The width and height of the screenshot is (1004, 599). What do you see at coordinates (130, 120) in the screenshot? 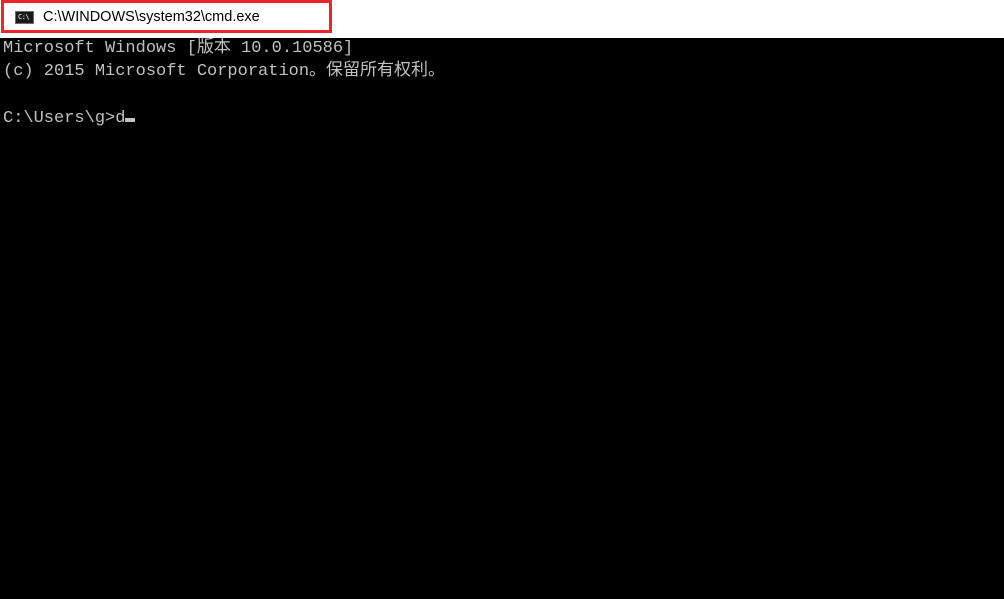
I see `text-cursor` at bounding box center [130, 120].